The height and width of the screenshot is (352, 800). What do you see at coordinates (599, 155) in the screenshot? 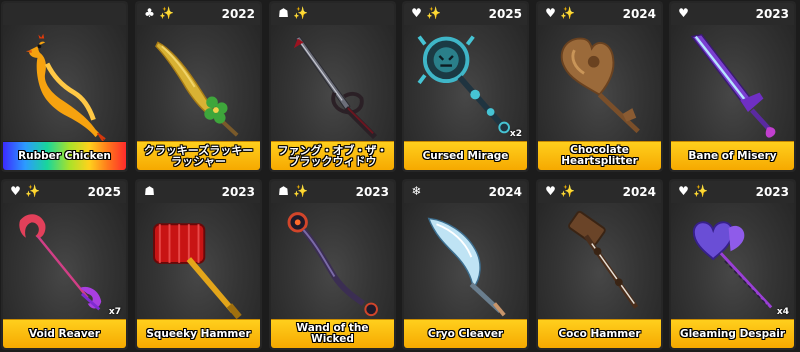
I see `item-name: Chocolate Heartsplitter` at bounding box center [599, 155].